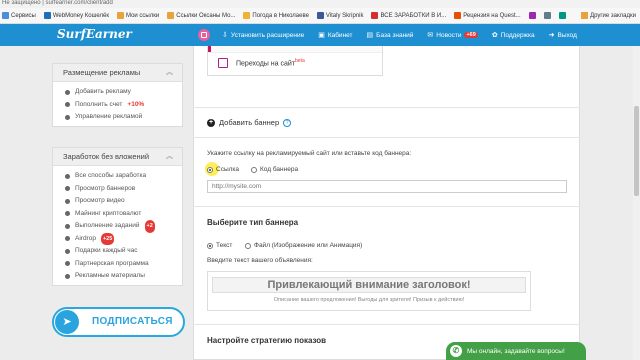 This screenshot has width=640, height=360. I want to click on ad-text-prompt: Введите текст вашего объявления:, so click(260, 260).